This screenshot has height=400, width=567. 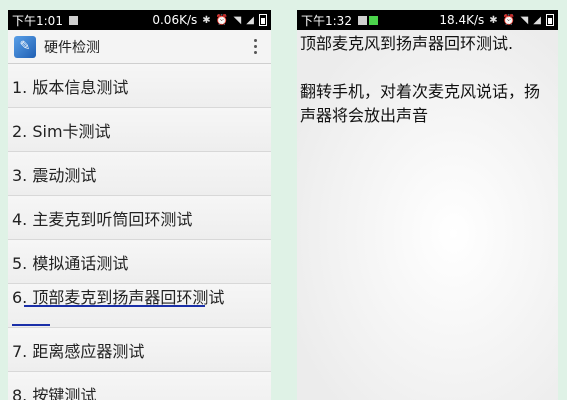 I want to click on test-content: 顶部麦克风到扬声器回环测试. 翻转手机，对着次麦克风说话，扬声器将会放出声音, so click(x=427, y=80).